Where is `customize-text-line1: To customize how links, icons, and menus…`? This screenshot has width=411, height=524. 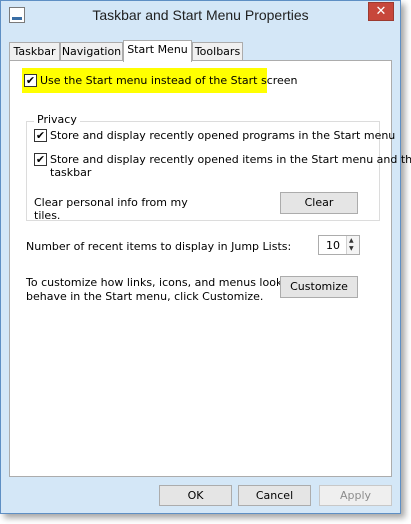
customize-text-line1: To customize how links, icons, and menus… is located at coordinates (166, 282).